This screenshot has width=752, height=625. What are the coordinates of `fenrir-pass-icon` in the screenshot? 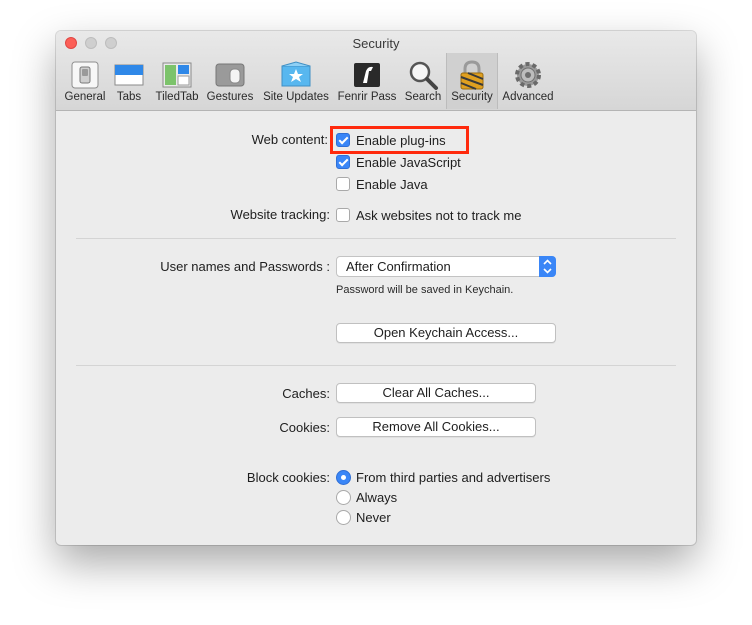 It's located at (367, 75).